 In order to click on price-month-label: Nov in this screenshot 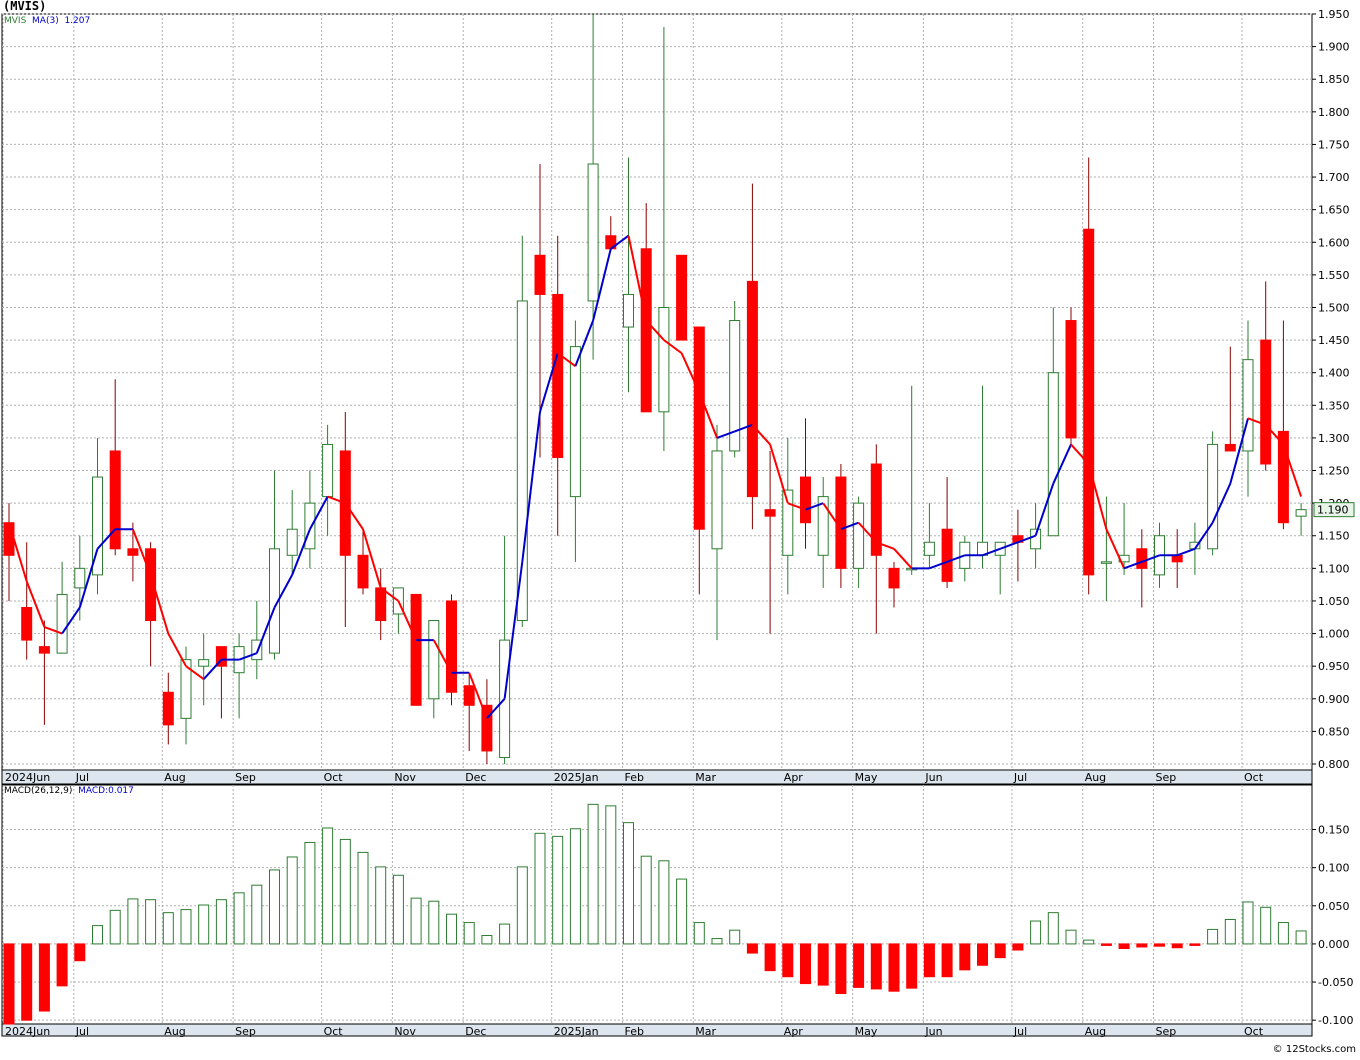, I will do `click(405, 777)`.